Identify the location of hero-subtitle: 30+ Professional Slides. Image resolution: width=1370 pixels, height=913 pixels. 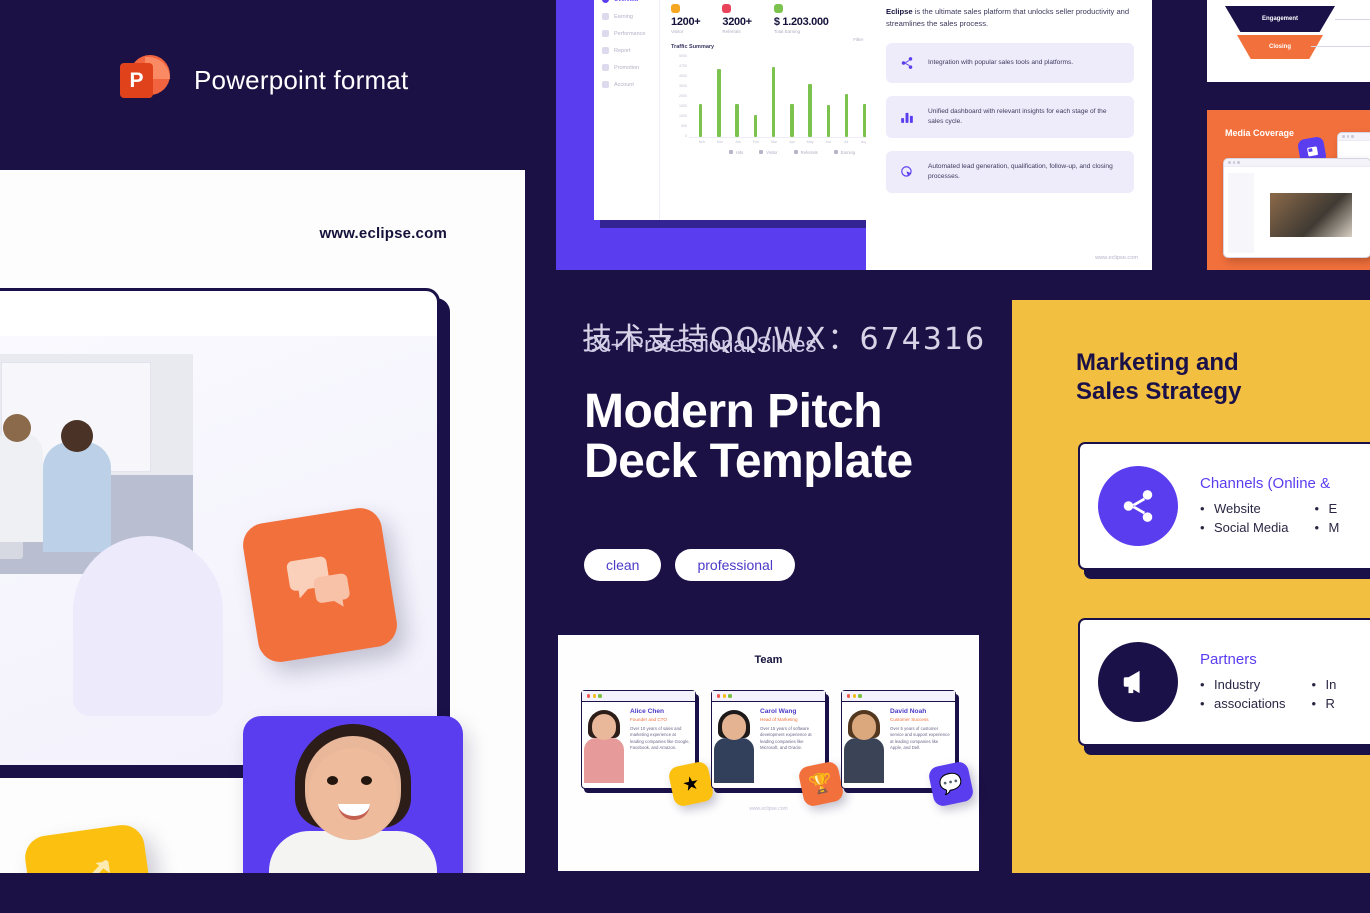
(701, 344).